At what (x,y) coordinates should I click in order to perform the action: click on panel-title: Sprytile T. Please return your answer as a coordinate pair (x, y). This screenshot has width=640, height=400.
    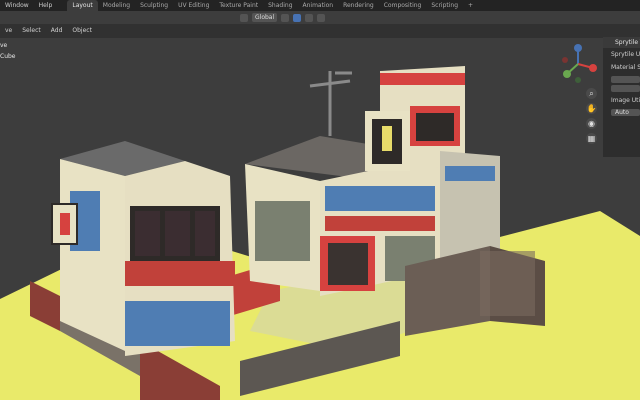
    Looking at the image, I should click on (621, 42).